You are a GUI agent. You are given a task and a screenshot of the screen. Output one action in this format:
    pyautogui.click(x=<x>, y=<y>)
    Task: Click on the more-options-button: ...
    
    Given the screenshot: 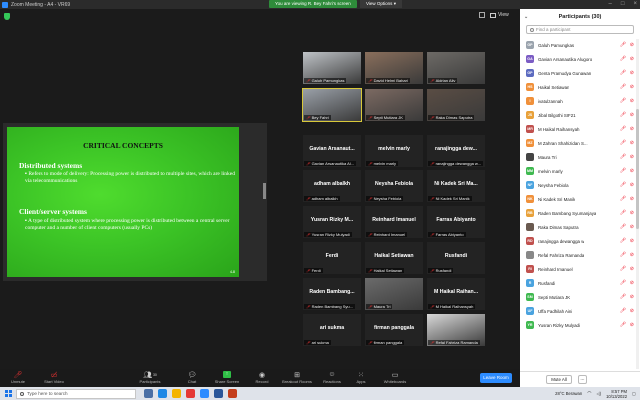 What is the action you would take?
    pyautogui.click(x=582, y=379)
    